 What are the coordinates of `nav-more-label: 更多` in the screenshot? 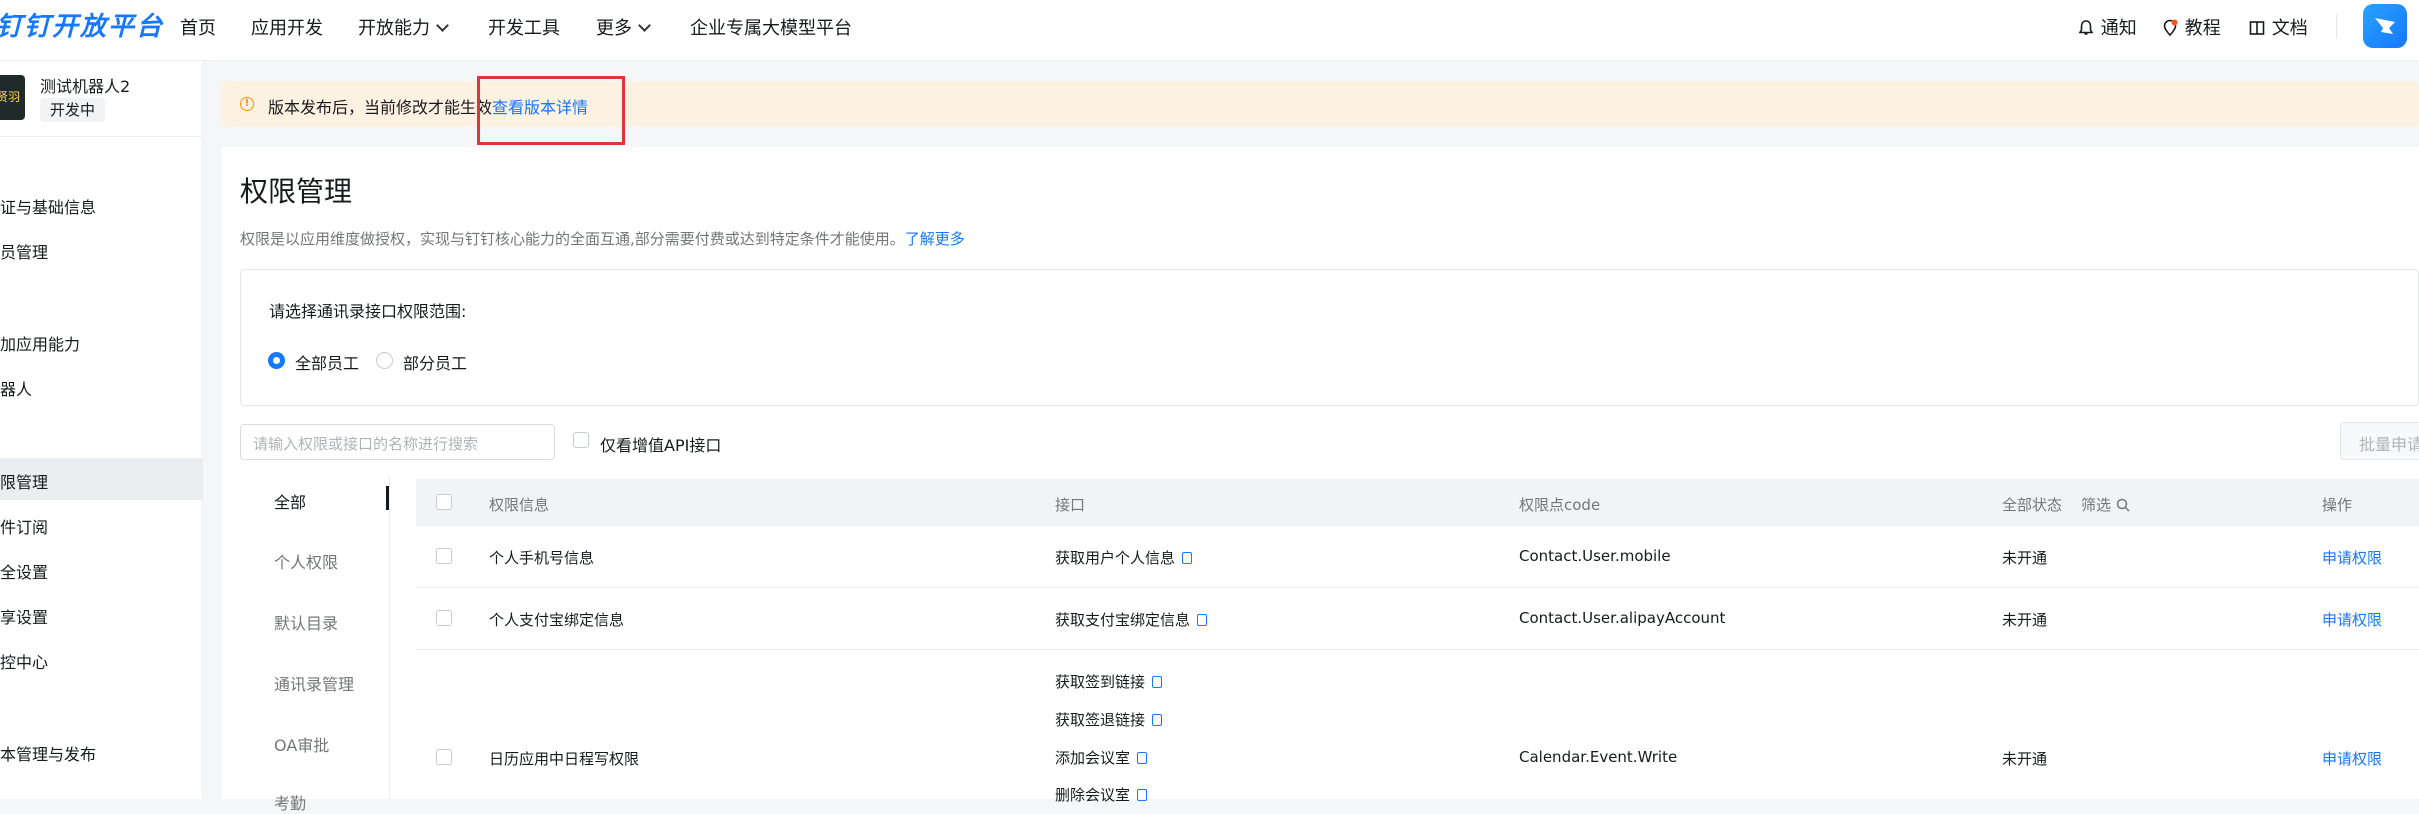 It's located at (614, 28).